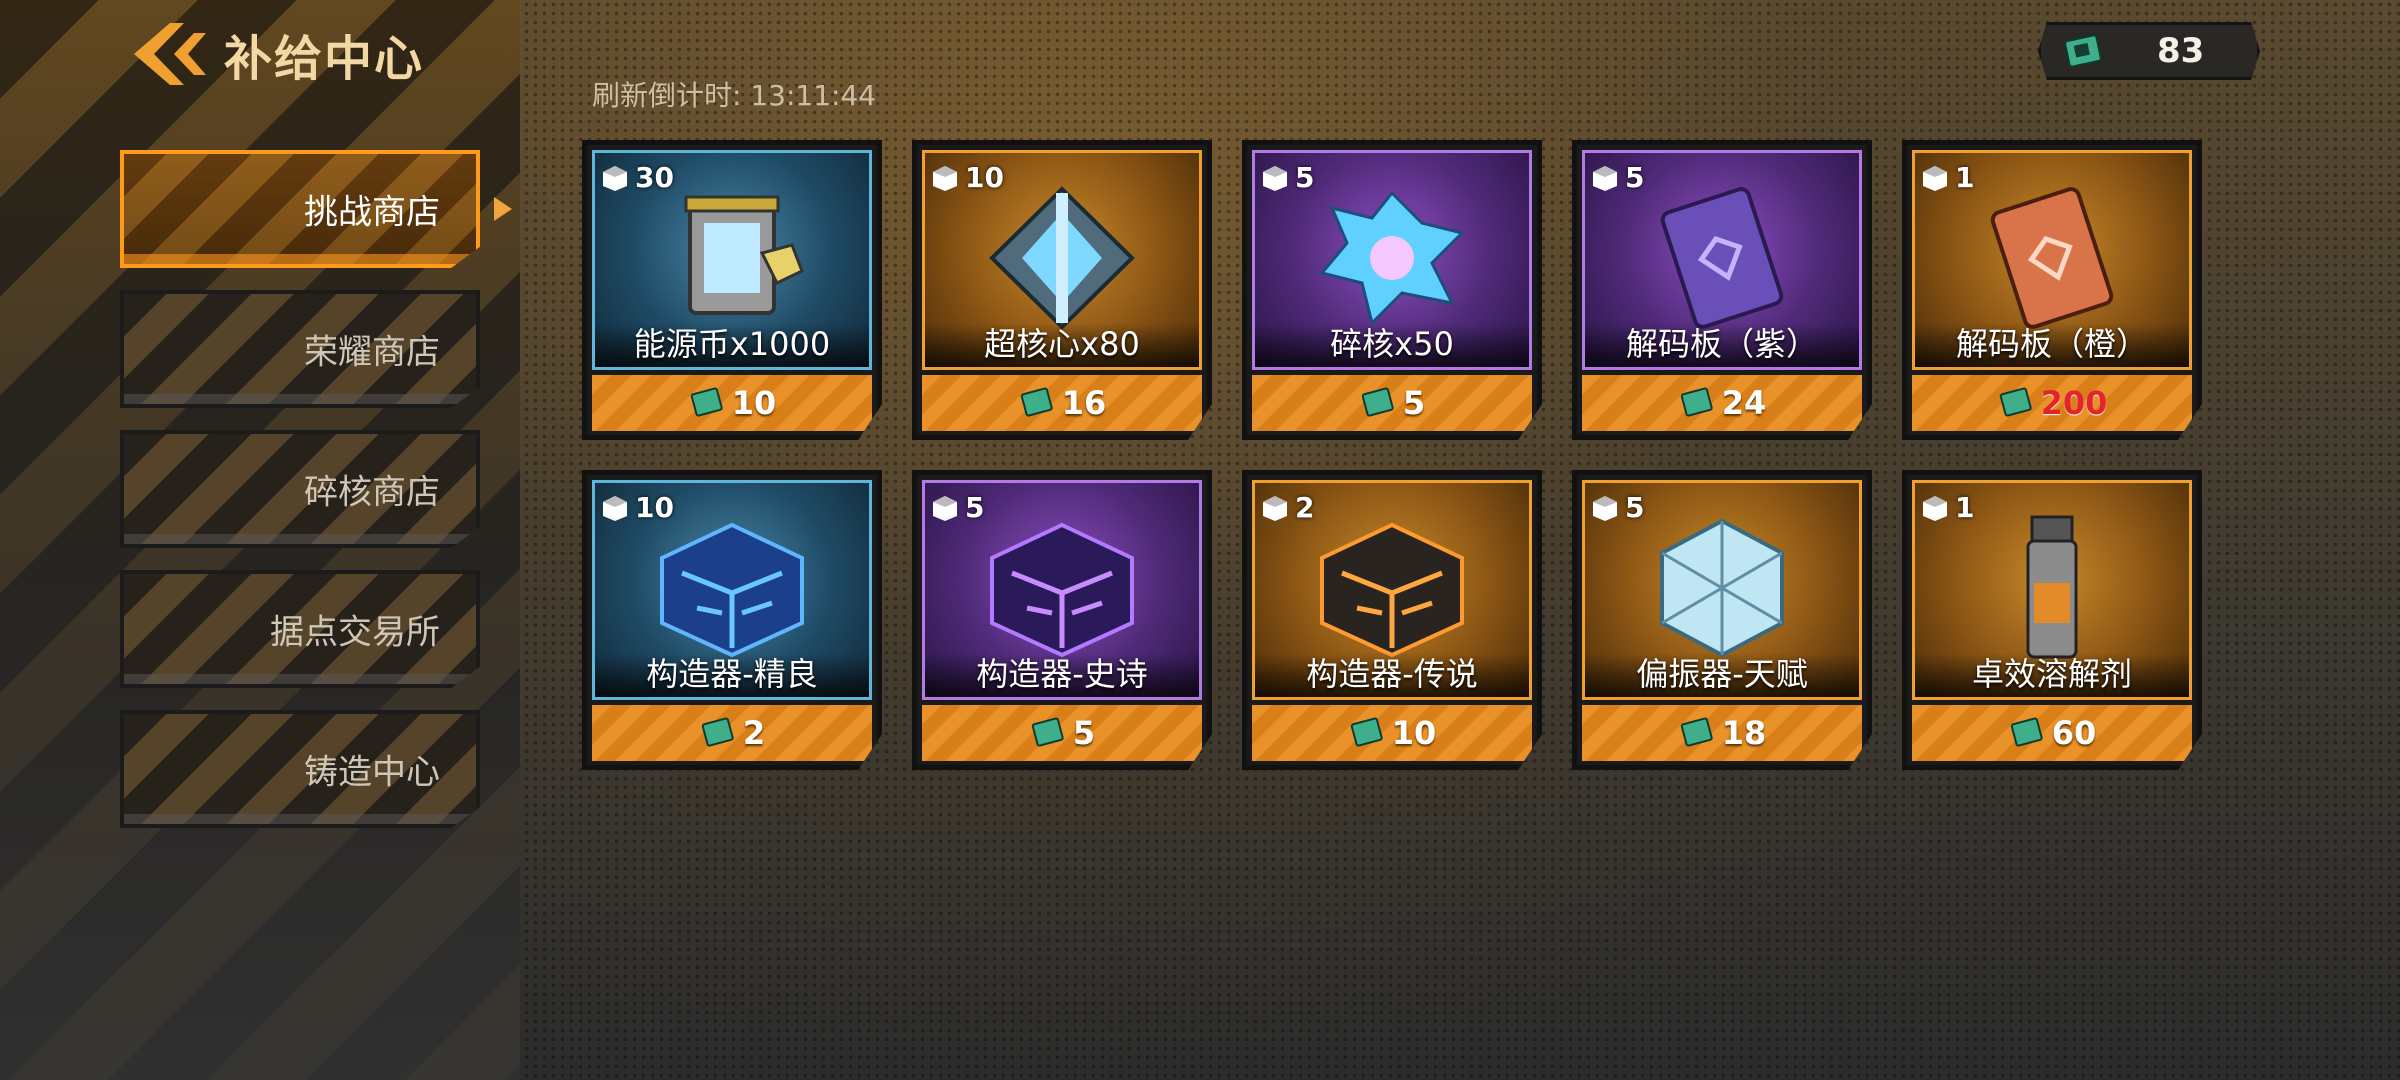  I want to click on item-art: 5 碎核x50, so click(1392, 260).